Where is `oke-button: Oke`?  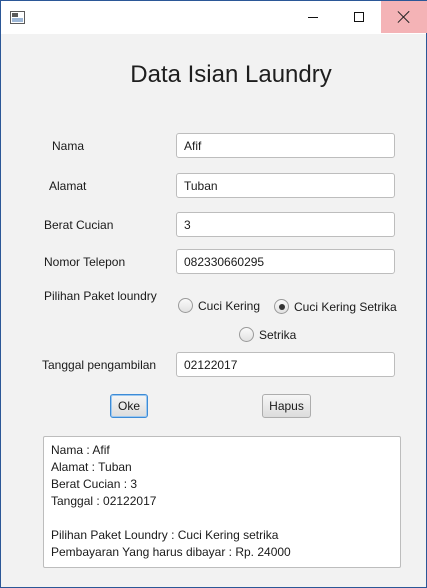 oke-button: Oke is located at coordinates (129, 406).